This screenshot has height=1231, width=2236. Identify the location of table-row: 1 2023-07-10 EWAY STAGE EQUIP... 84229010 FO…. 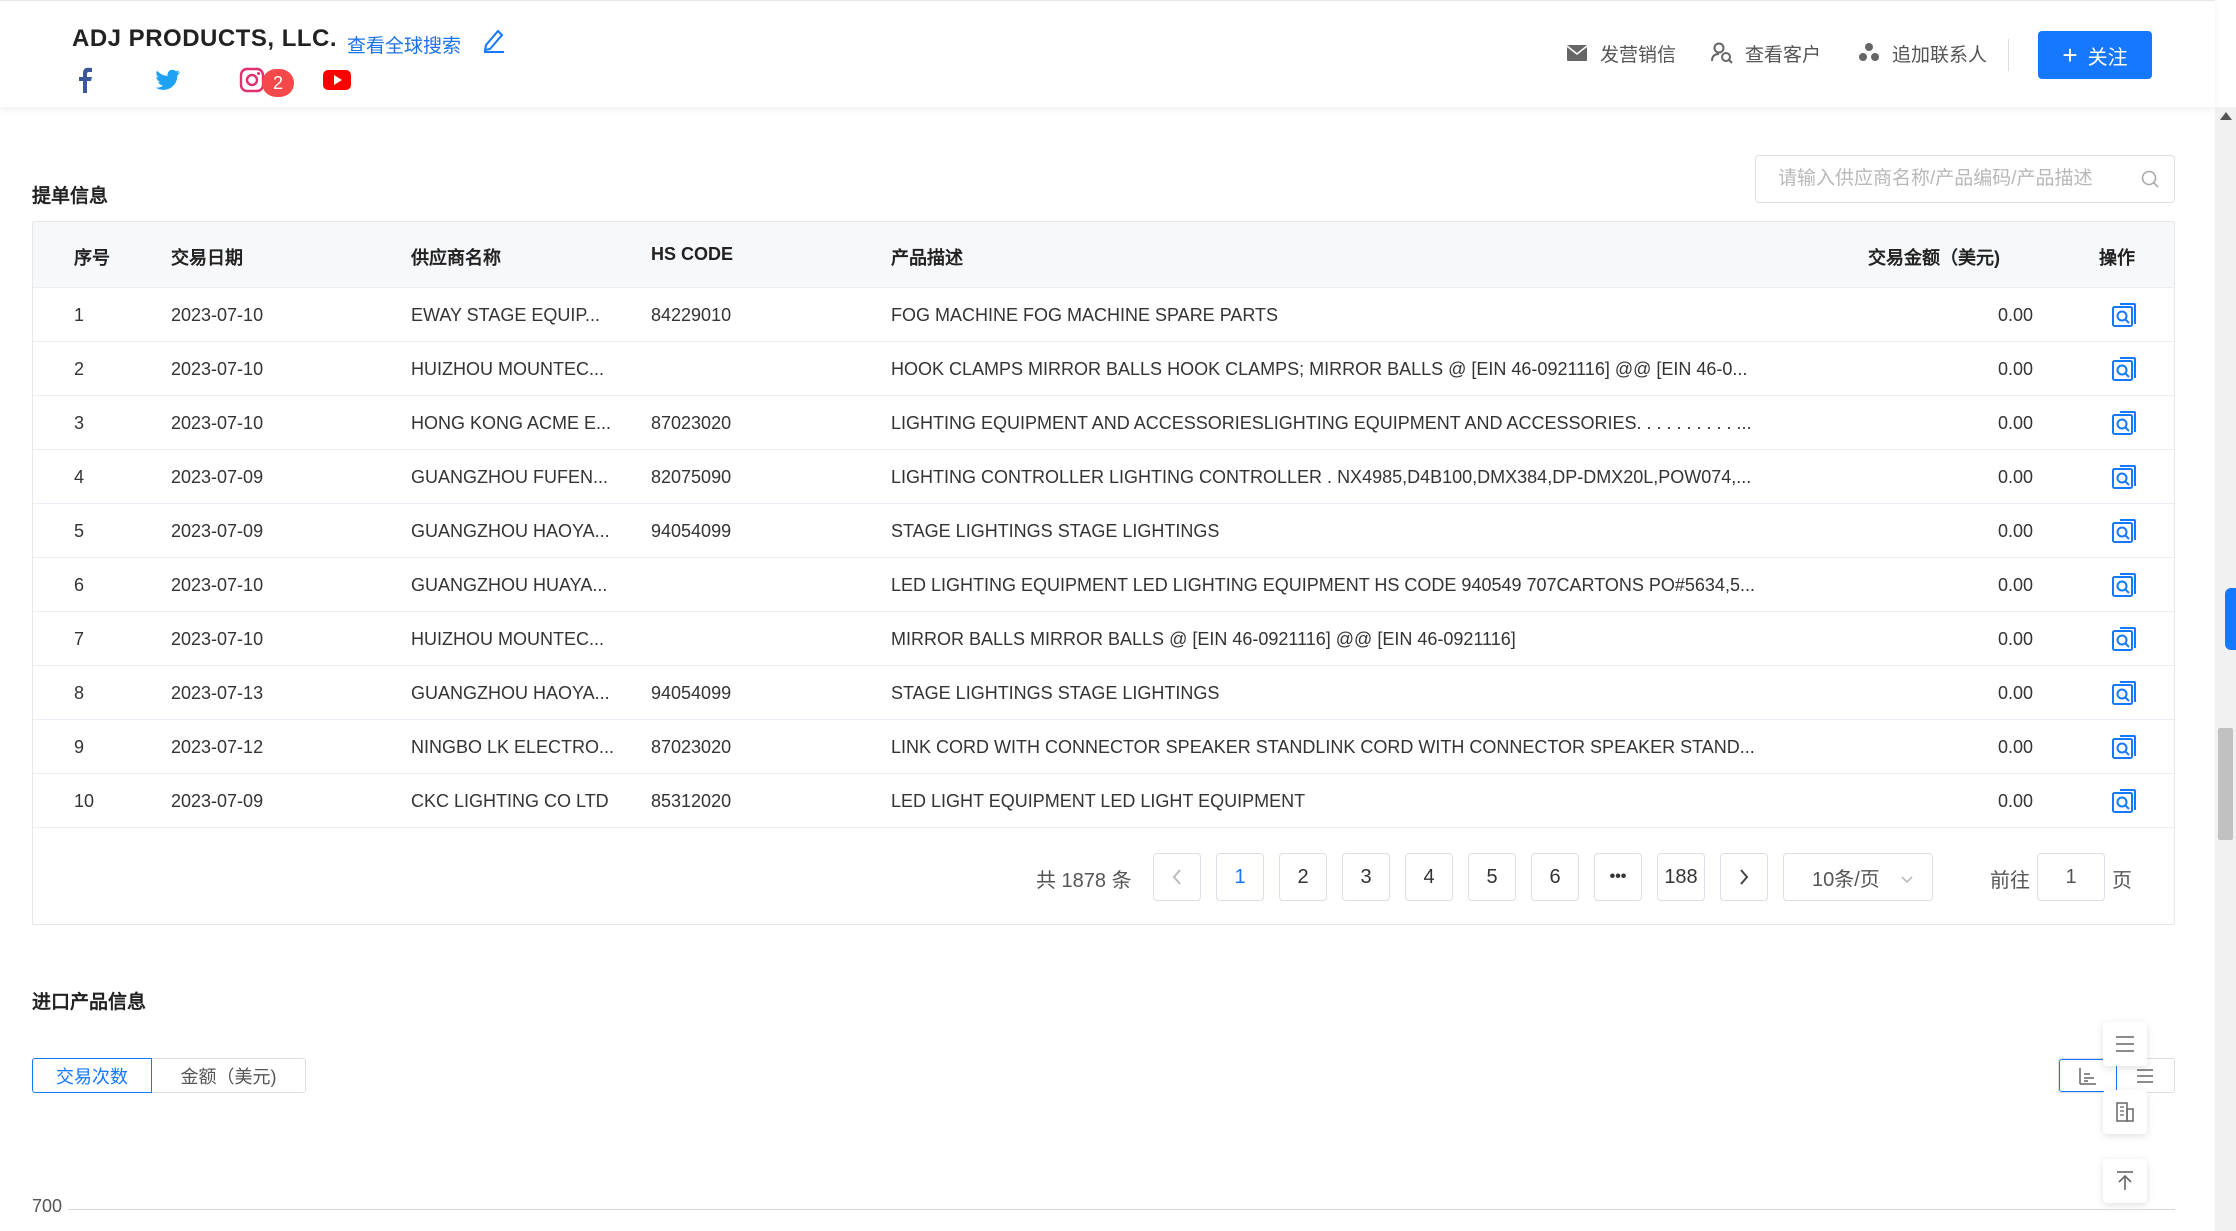
(1103, 315).